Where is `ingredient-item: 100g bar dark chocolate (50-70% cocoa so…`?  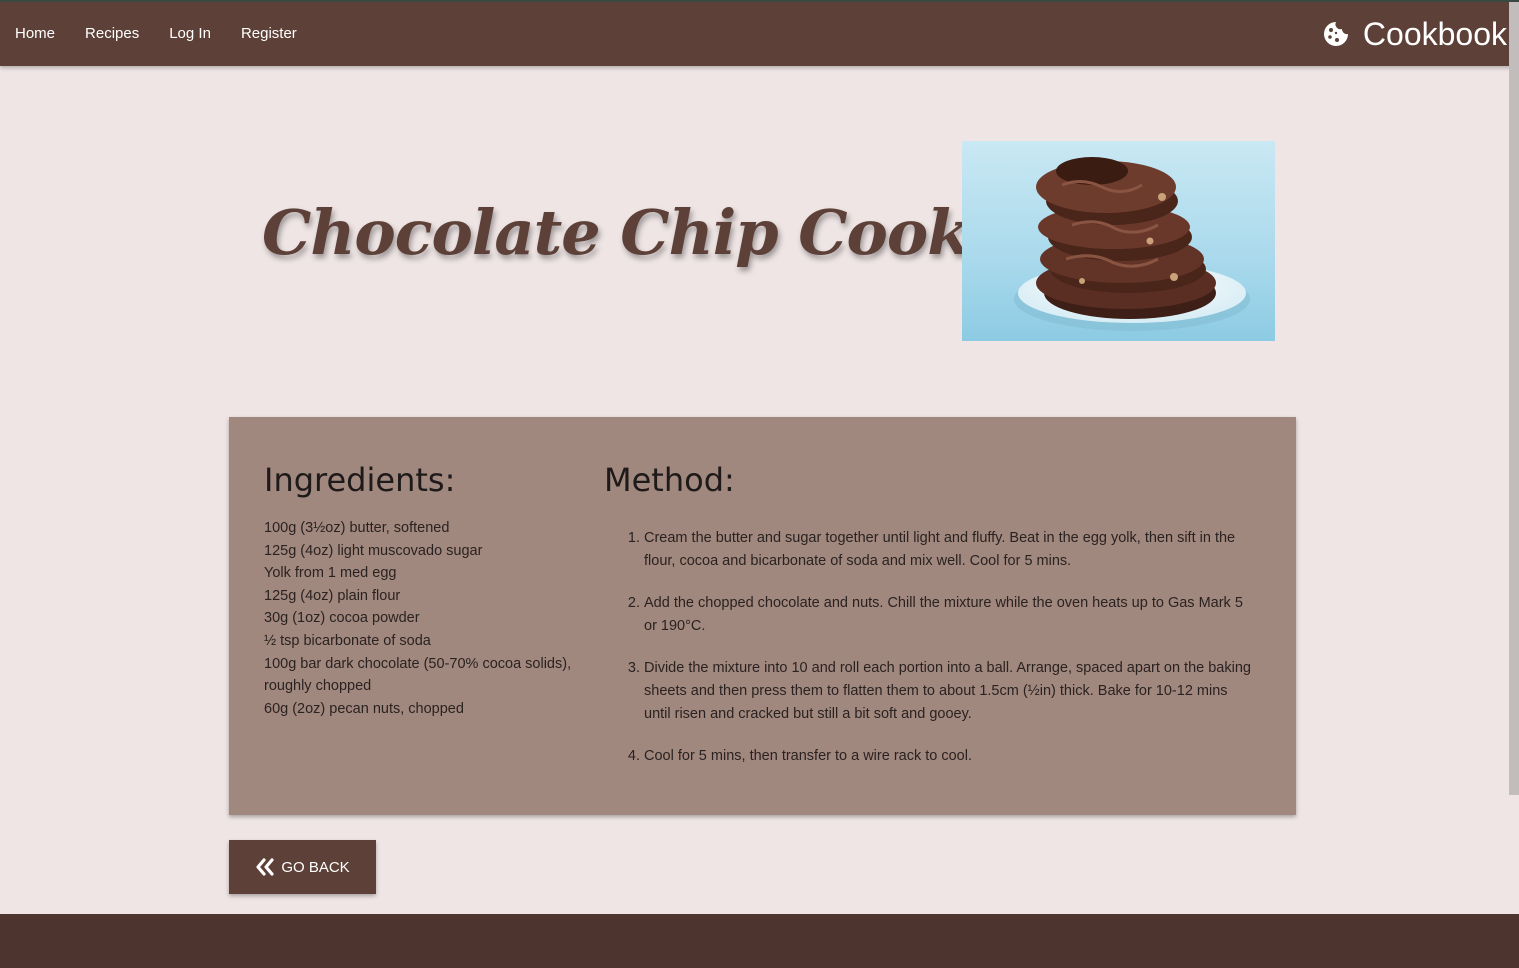
ingredient-item: 100g bar dark chocolate (50-70% cocoa so… is located at coordinates (418, 675).